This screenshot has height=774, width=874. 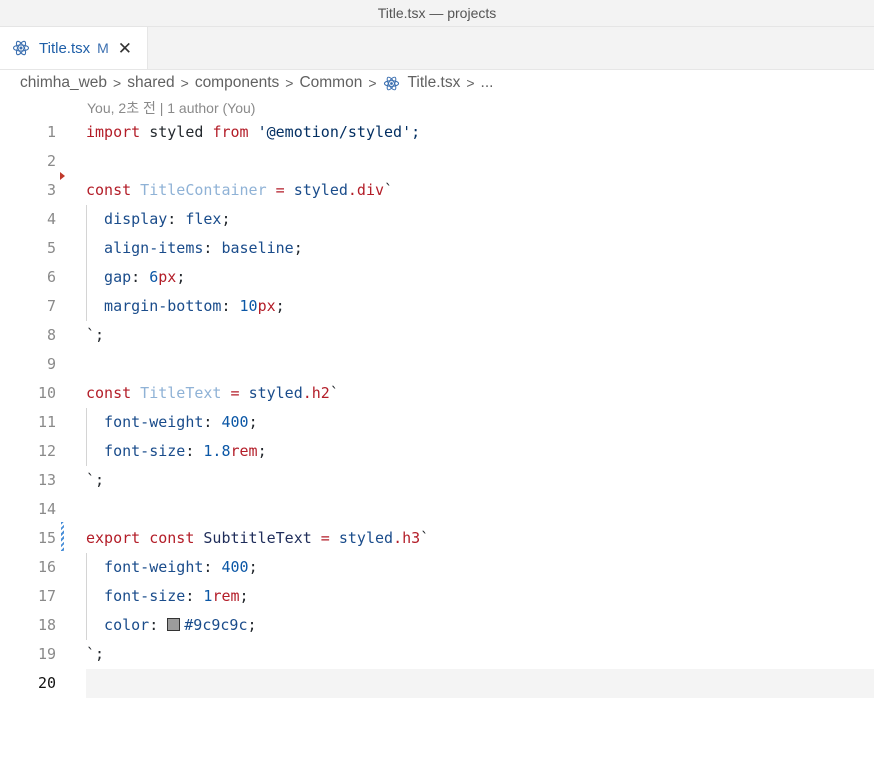 I want to click on code-line: 17 font-size: 1rem;, so click(x=437, y=596).